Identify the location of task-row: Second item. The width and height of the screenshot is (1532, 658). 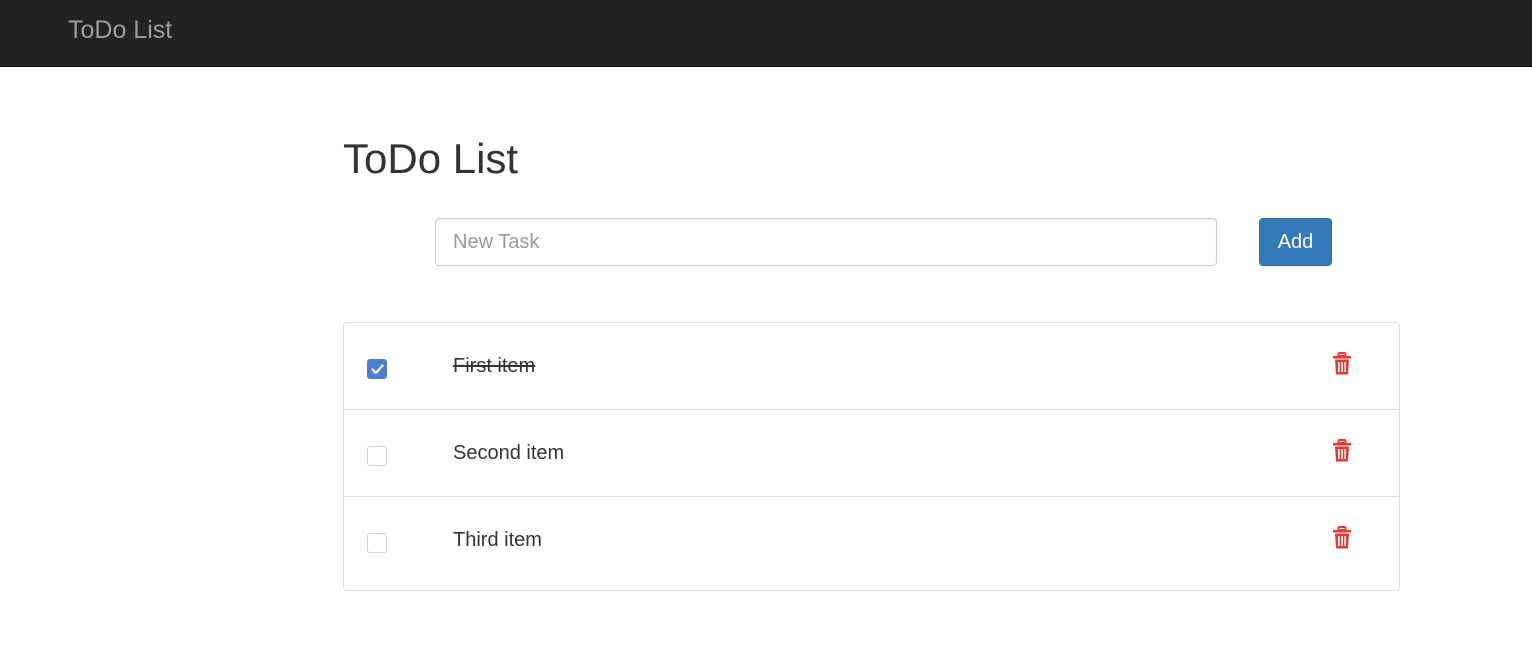
(871, 453).